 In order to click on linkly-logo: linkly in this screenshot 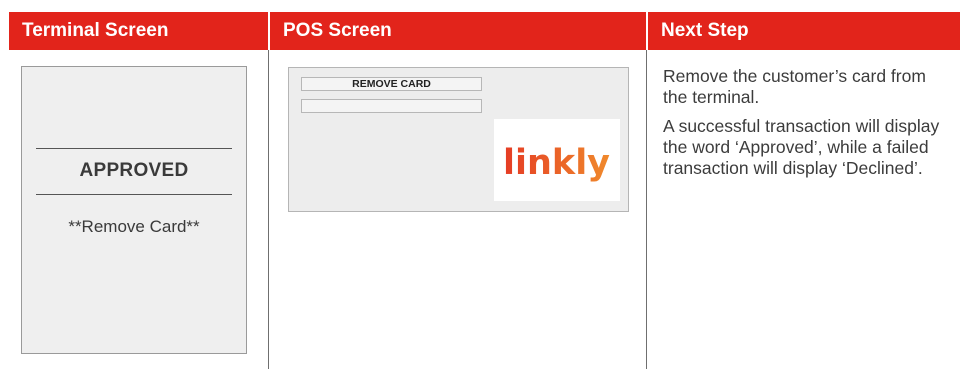, I will do `click(557, 160)`.